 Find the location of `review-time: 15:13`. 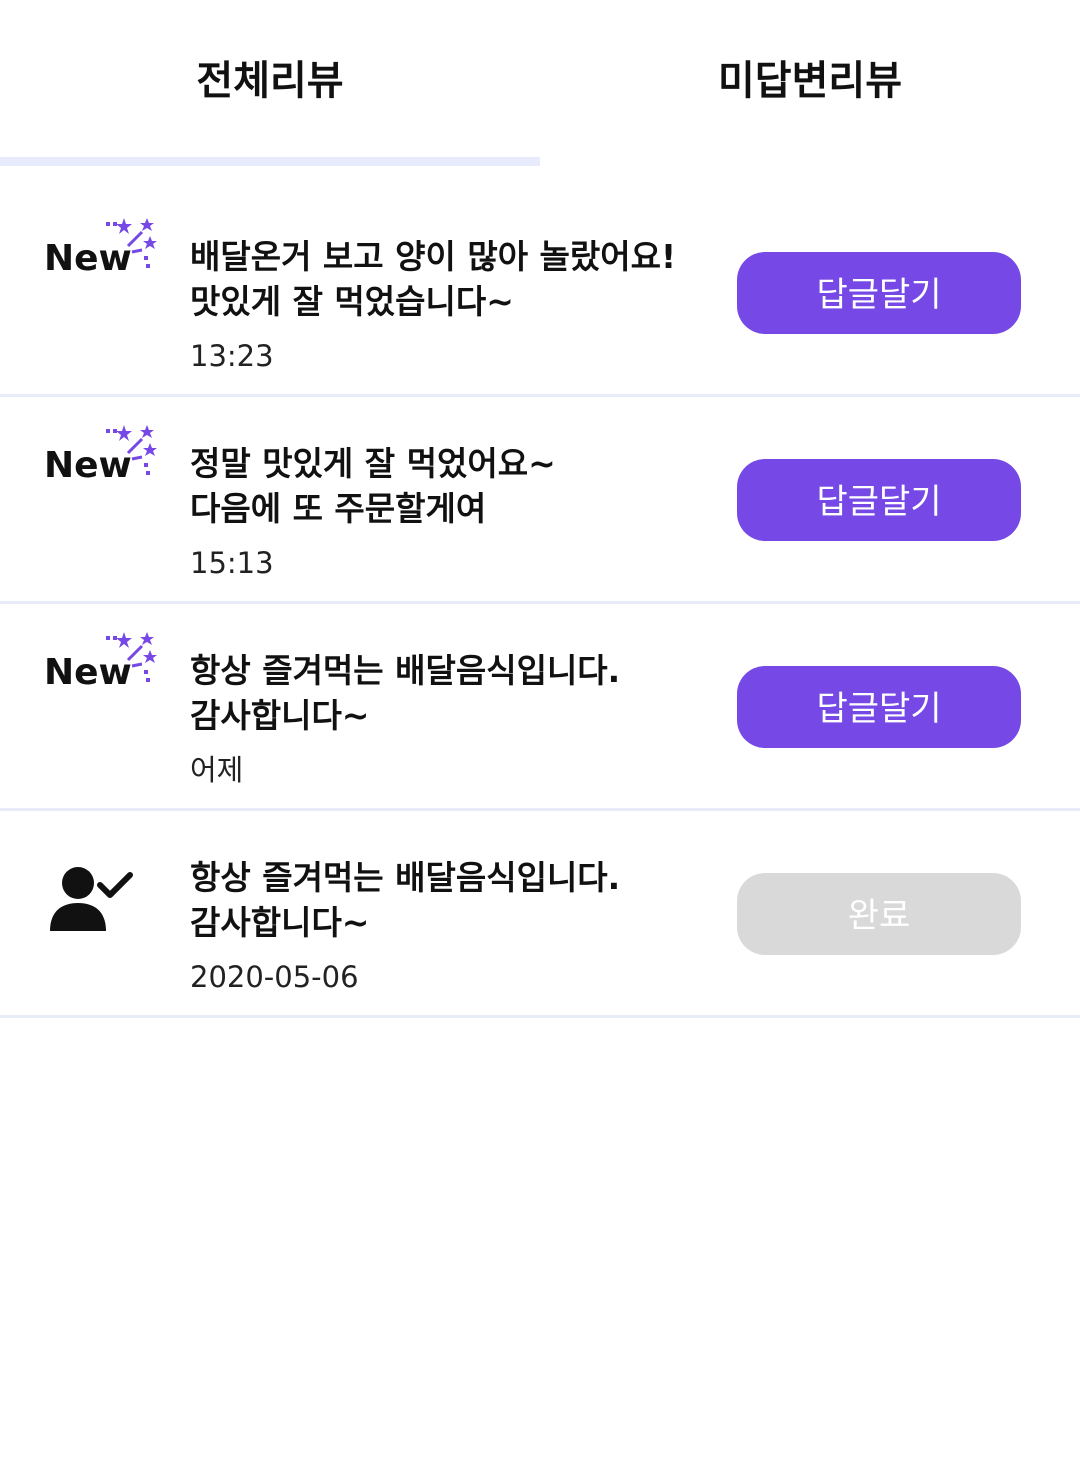

review-time: 15:13 is located at coordinates (232, 563).